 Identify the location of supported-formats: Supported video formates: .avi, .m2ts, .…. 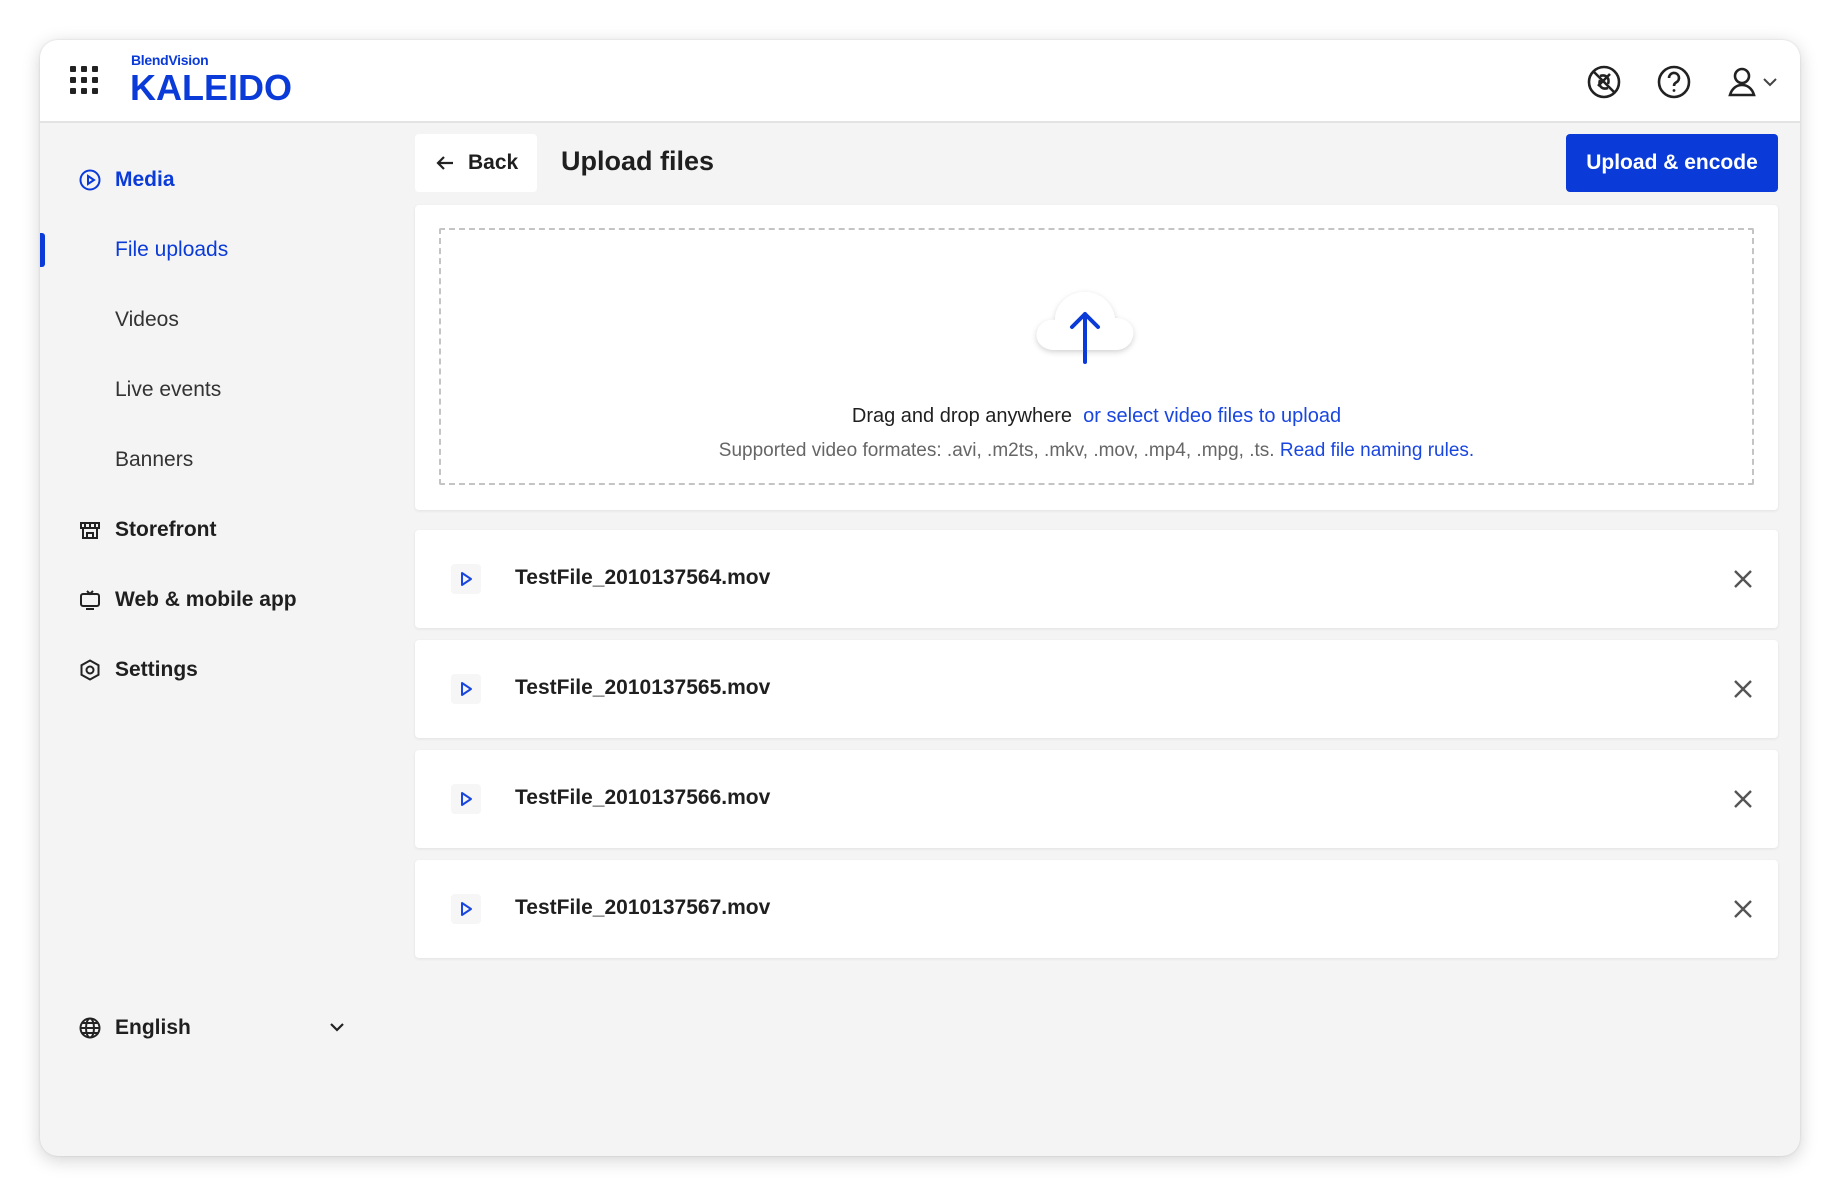
(1096, 451).